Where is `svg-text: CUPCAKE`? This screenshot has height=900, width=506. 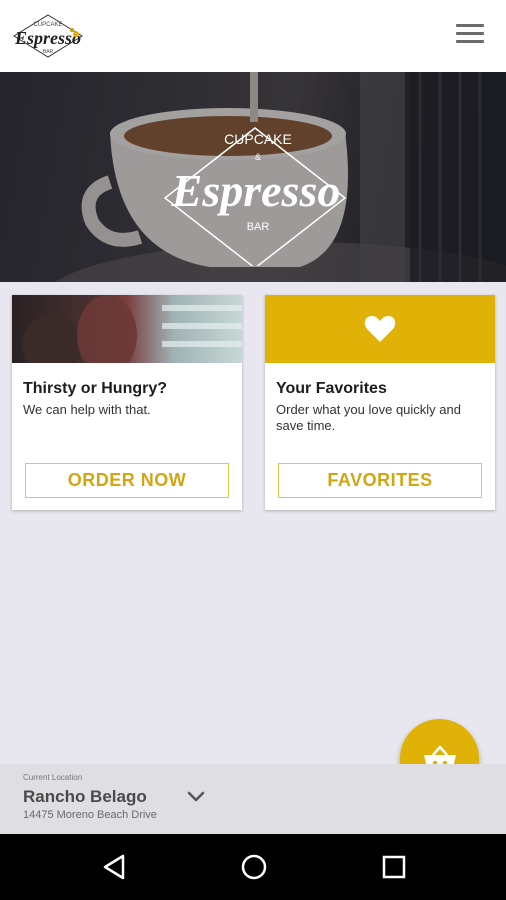 svg-text: CUPCAKE is located at coordinates (258, 139).